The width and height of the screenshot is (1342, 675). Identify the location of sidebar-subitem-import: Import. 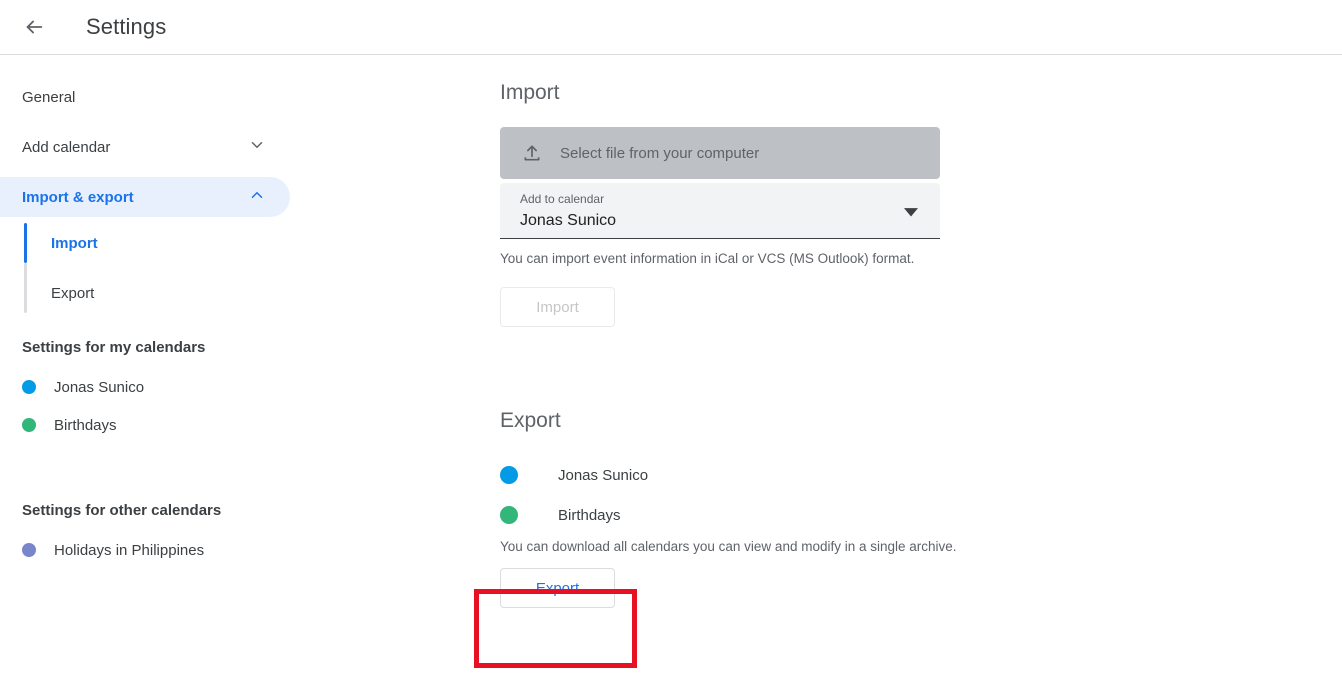
(262, 243).